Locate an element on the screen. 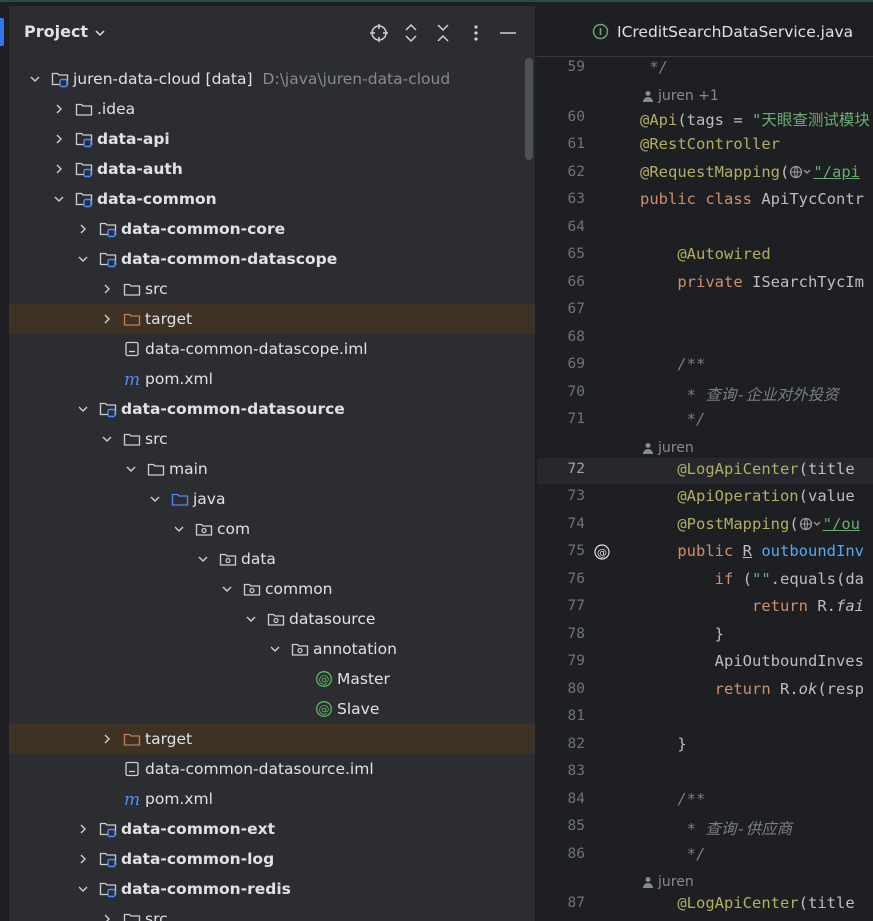  code-line: 82 } is located at coordinates (705, 746).